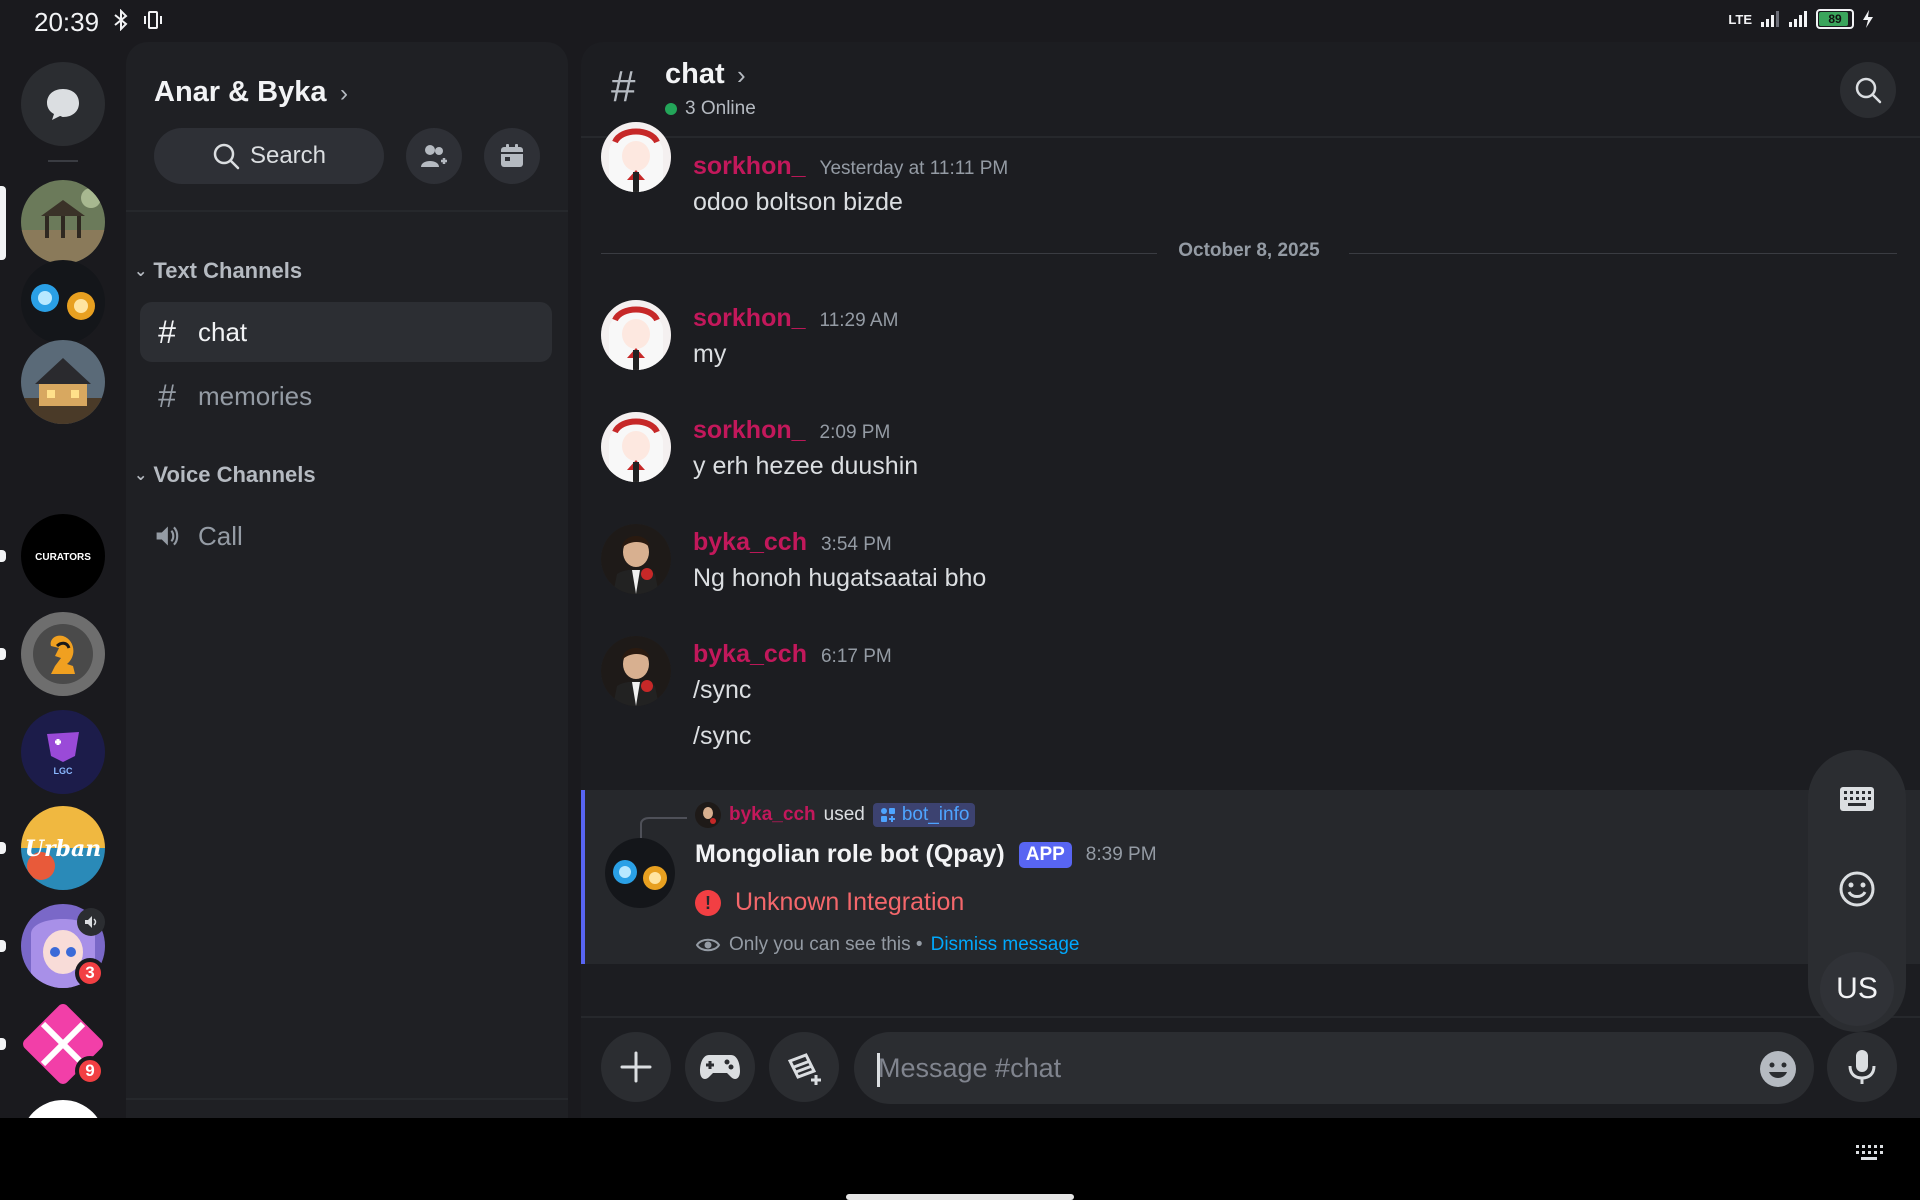  I want to click on timestamp: 3:54 PM, so click(856, 544).